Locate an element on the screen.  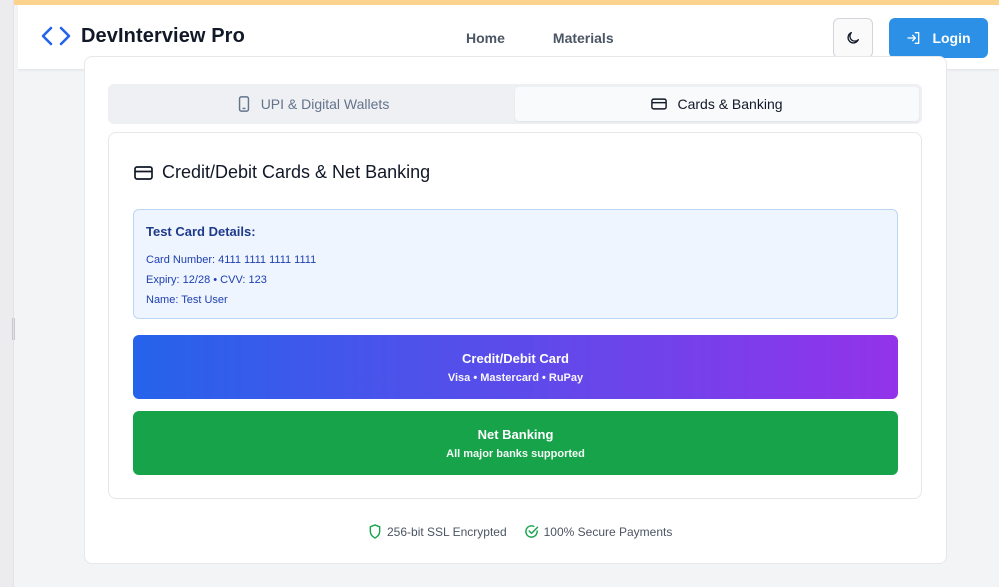
badge-label: 100% Secure Payments is located at coordinates (608, 531).